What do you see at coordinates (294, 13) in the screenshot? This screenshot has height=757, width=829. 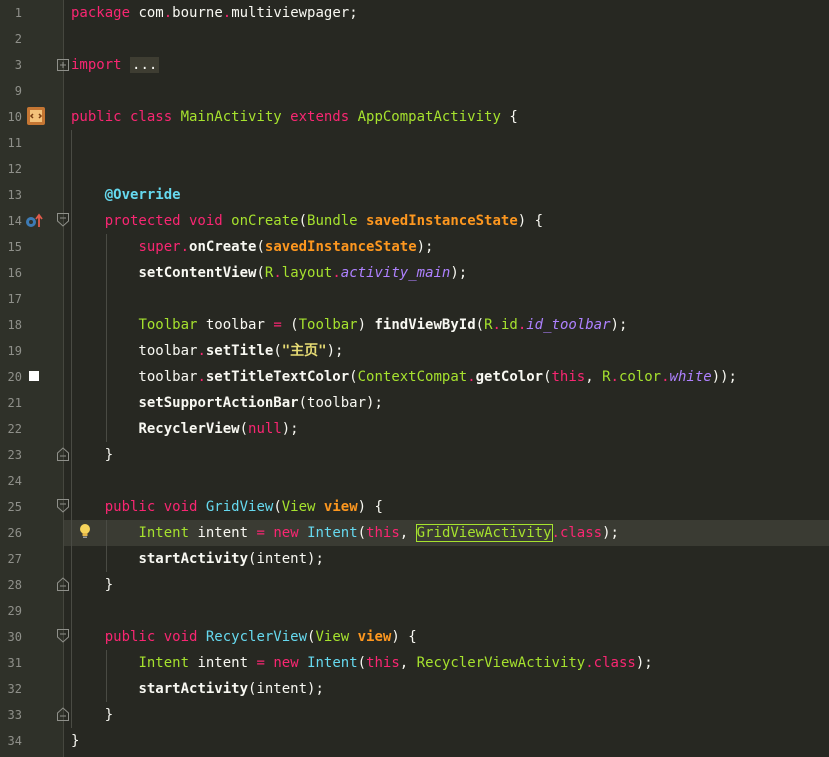 I see `code-token: multiviewpager;` at bounding box center [294, 13].